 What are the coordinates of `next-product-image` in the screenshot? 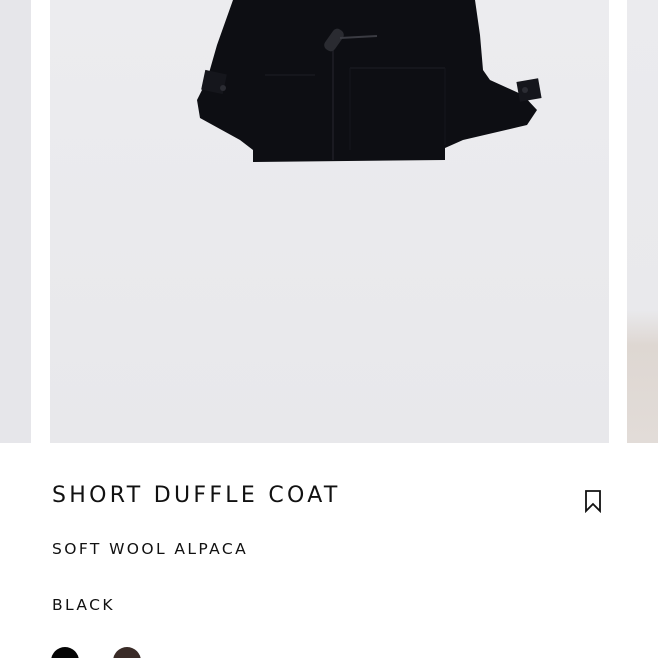 It's located at (642, 221).